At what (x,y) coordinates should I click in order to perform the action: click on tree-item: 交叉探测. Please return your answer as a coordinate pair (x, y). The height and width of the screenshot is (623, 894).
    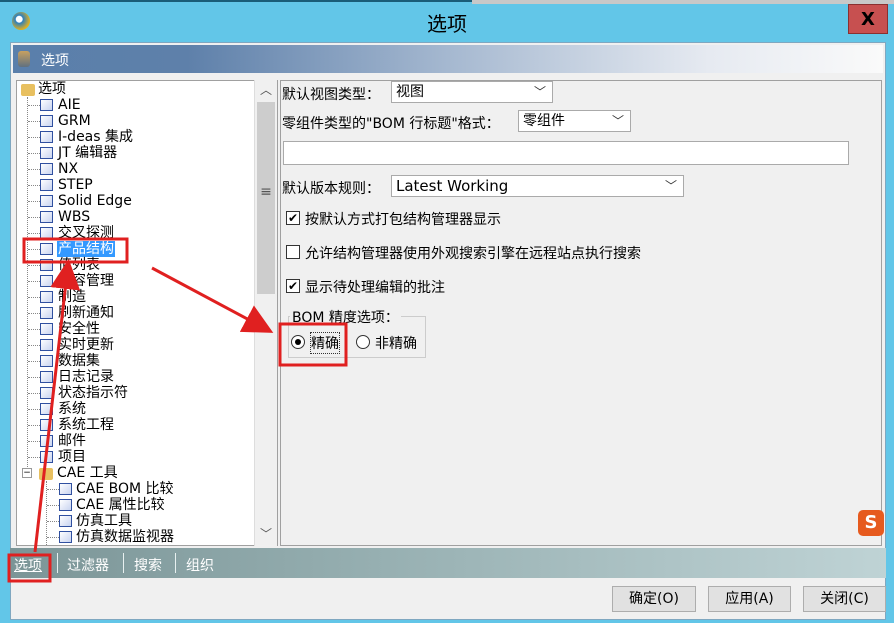
    Looking at the image, I should click on (86, 233).